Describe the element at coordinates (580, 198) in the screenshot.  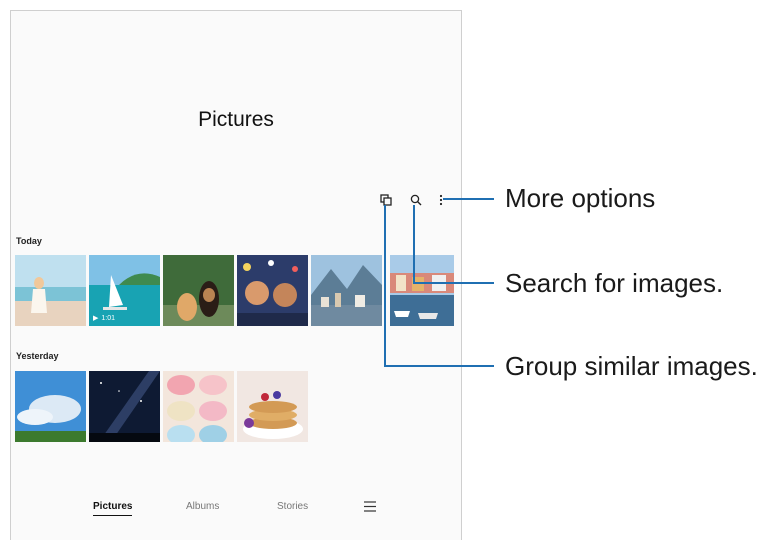
I see `callout-more-options: More options` at that location.